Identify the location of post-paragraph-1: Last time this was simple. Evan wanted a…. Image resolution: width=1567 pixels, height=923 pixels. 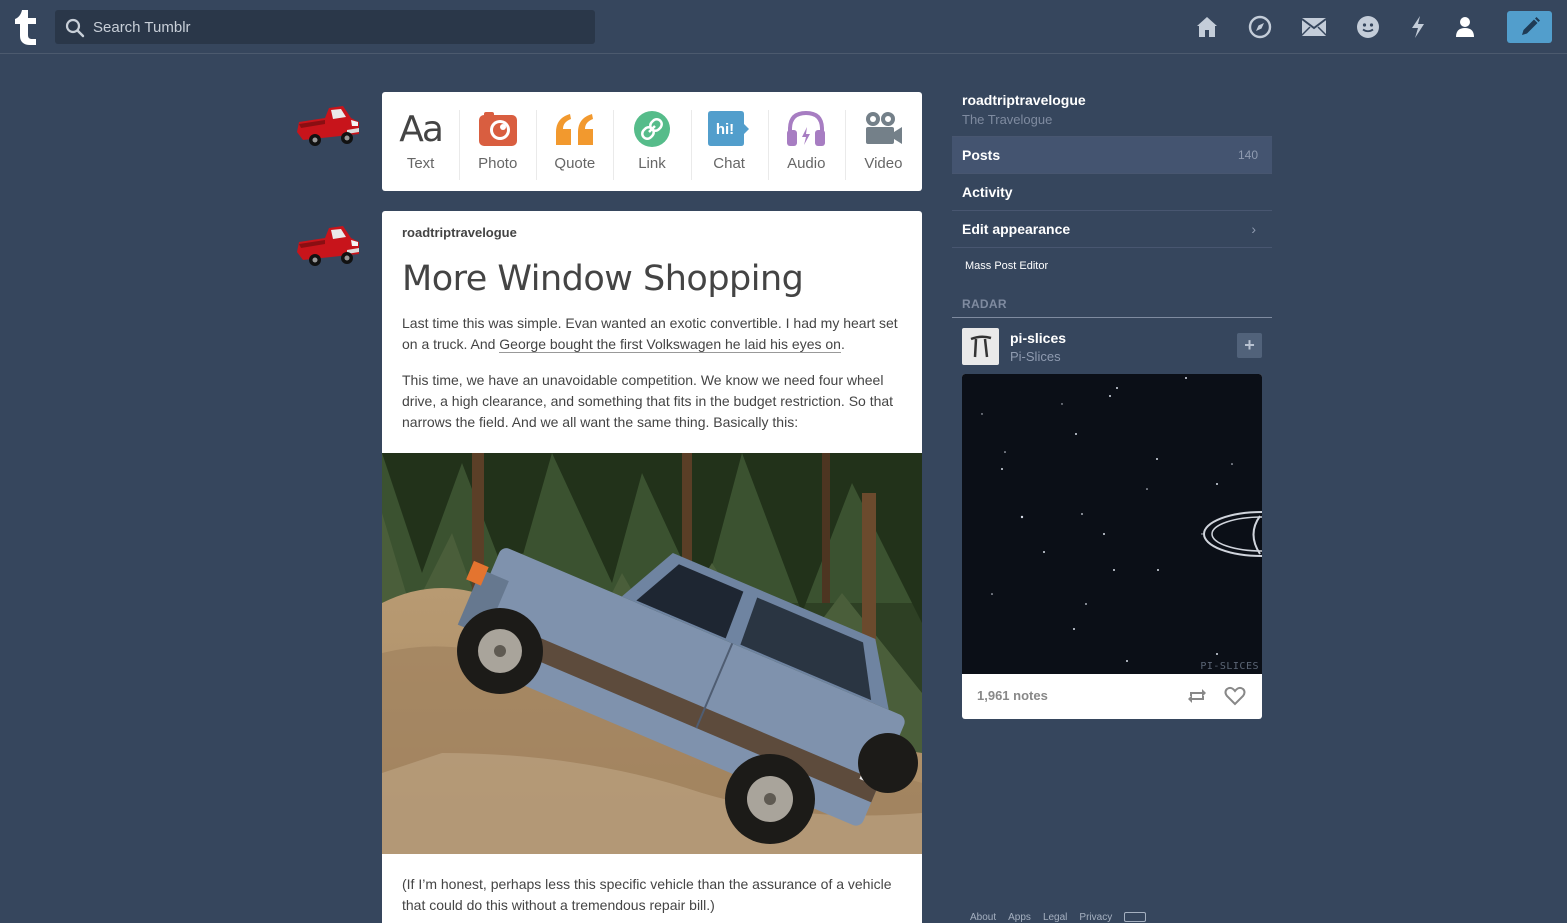
(652, 334).